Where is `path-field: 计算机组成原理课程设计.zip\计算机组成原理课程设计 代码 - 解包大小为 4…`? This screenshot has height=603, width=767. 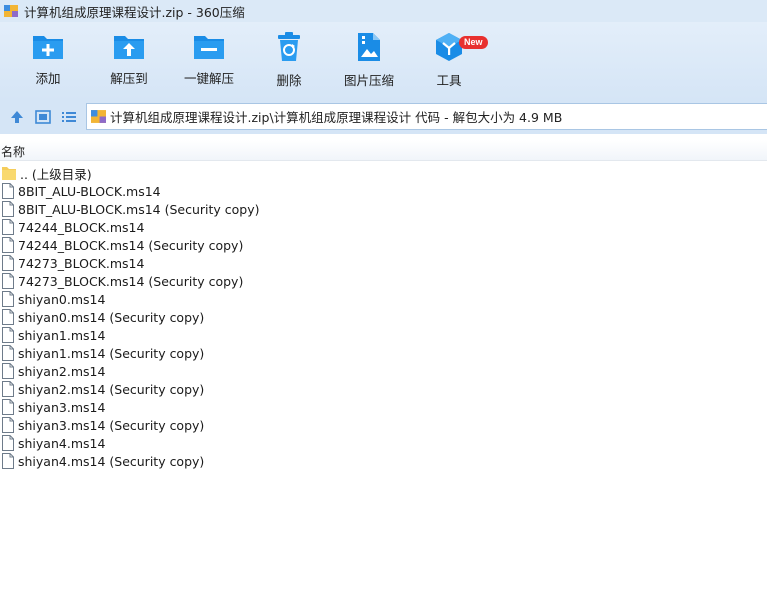
path-field: 计算机组成原理课程设计.zip\计算机组成原理课程设计 代码 - 解包大小为 4… is located at coordinates (426, 116).